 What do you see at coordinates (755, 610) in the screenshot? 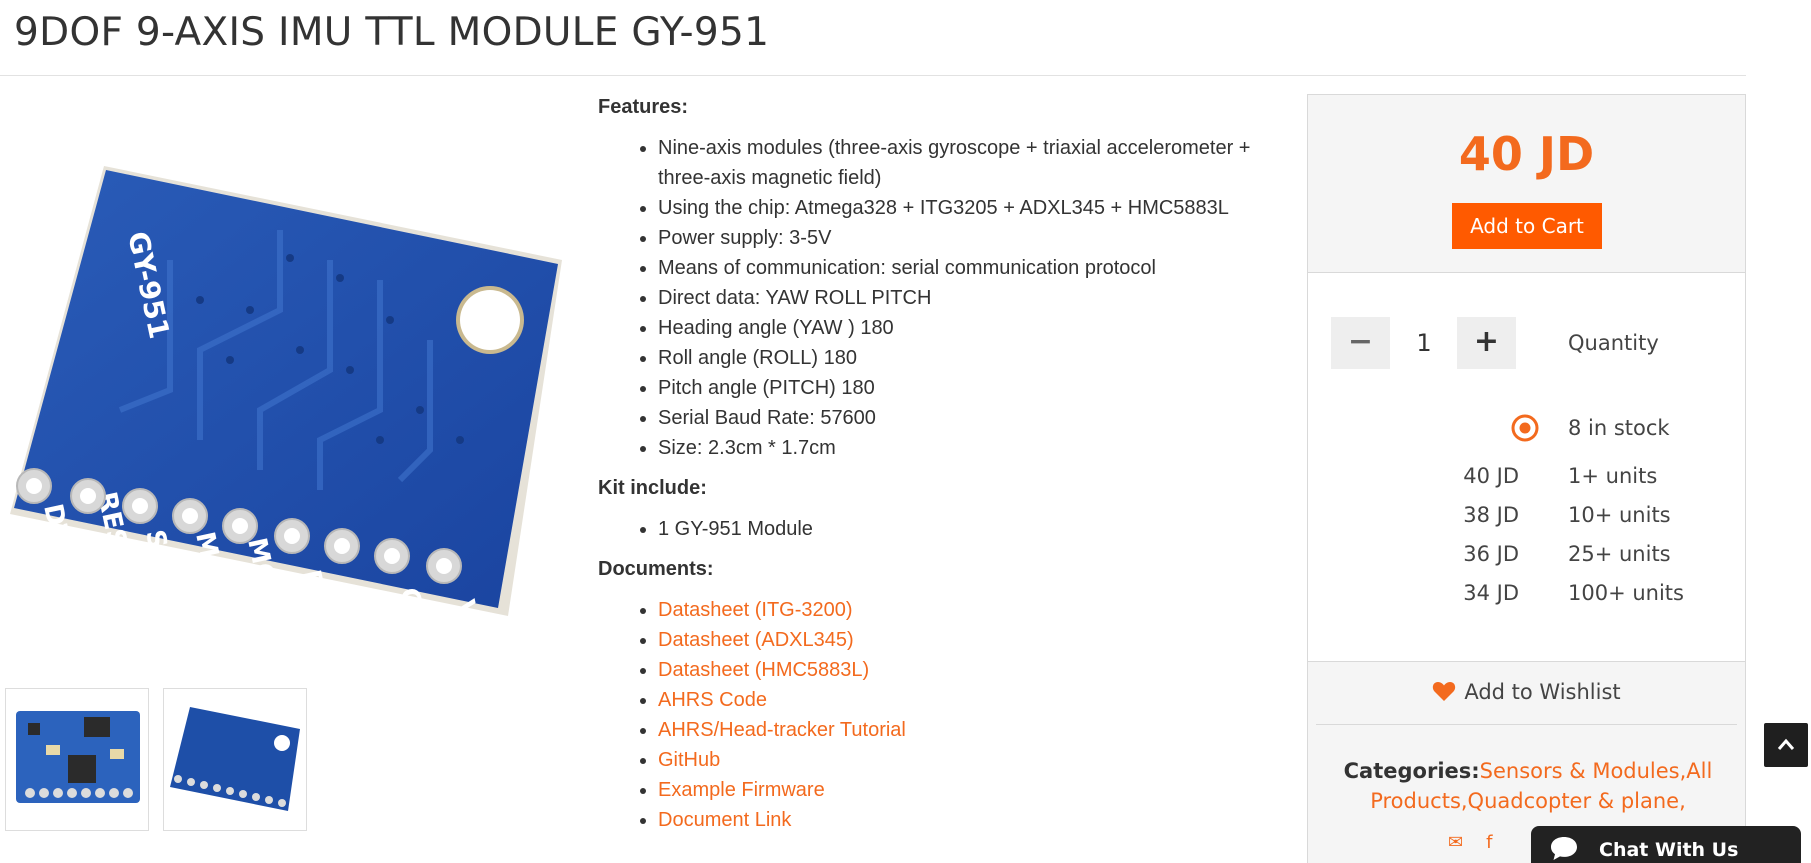
I see `document-link-itg3200: Datasheet (ITG-3200)` at bounding box center [755, 610].